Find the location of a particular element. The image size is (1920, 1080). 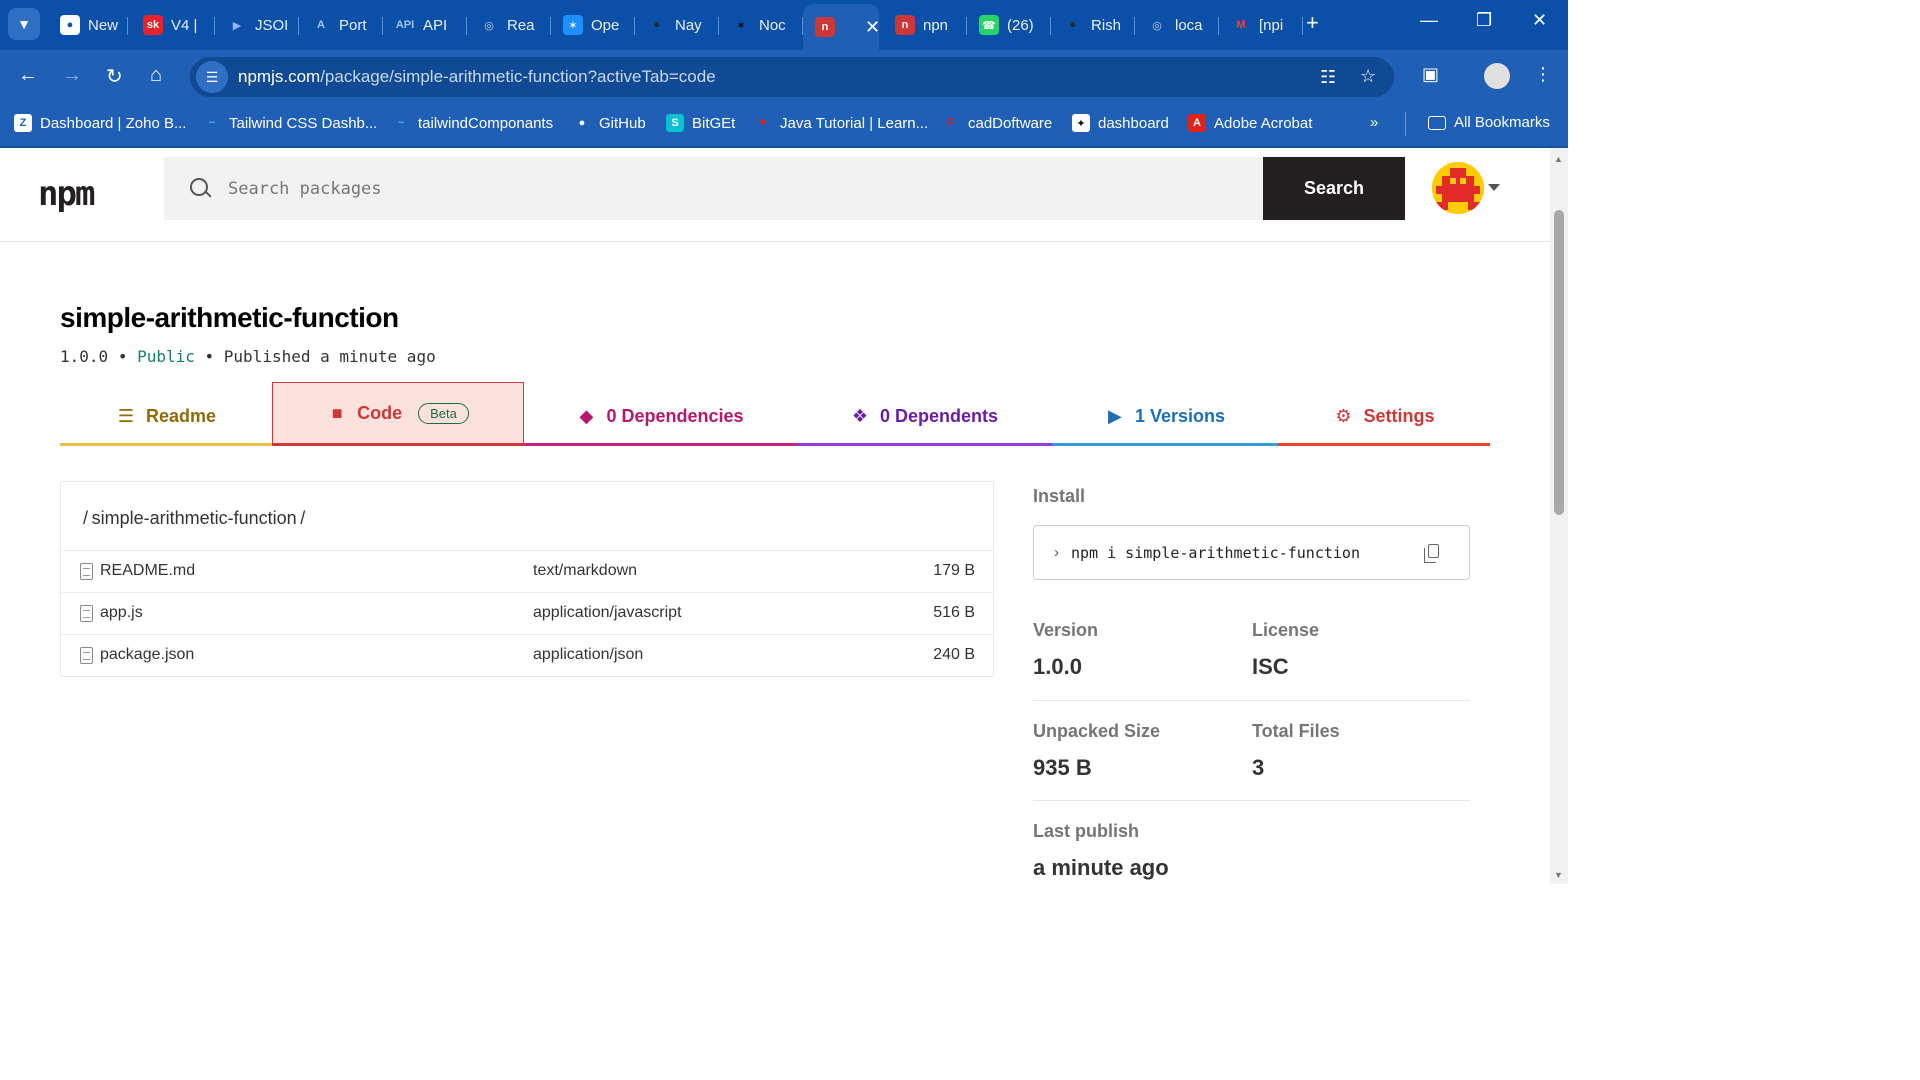

browser-tab: API API is located at coordinates (425, 25).